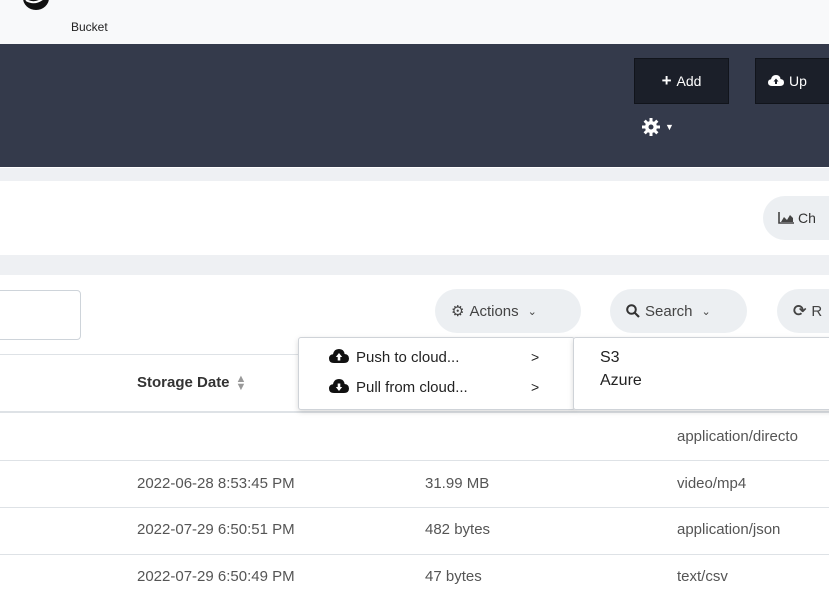 This screenshot has height=601, width=829. What do you see at coordinates (633, 311) in the screenshot?
I see `search-icon` at bounding box center [633, 311].